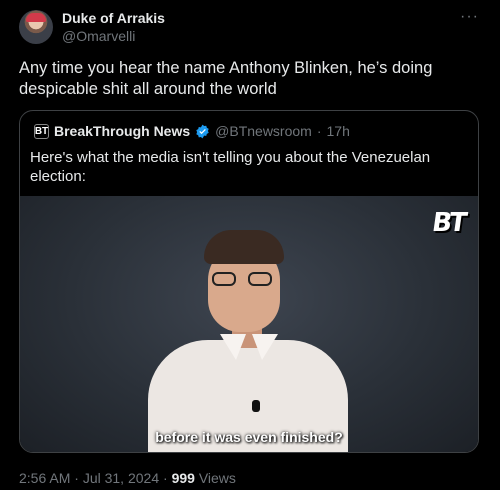 The width and height of the screenshot is (500, 490). I want to click on tweet-time: 2:56 AM, so click(44, 478).